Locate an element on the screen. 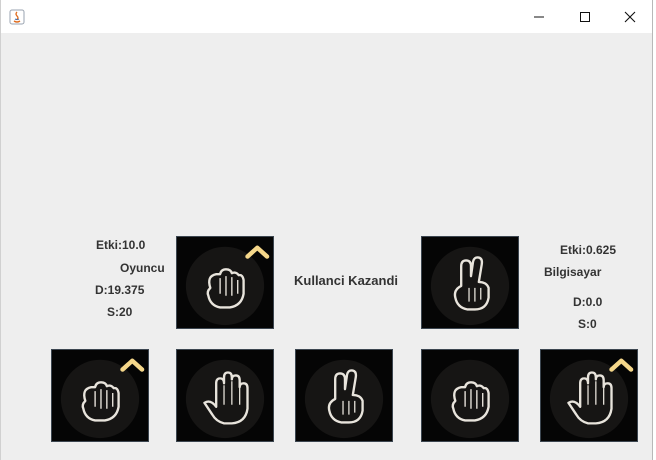 This screenshot has height=460, width=656. title-bar is located at coordinates (326, 16).